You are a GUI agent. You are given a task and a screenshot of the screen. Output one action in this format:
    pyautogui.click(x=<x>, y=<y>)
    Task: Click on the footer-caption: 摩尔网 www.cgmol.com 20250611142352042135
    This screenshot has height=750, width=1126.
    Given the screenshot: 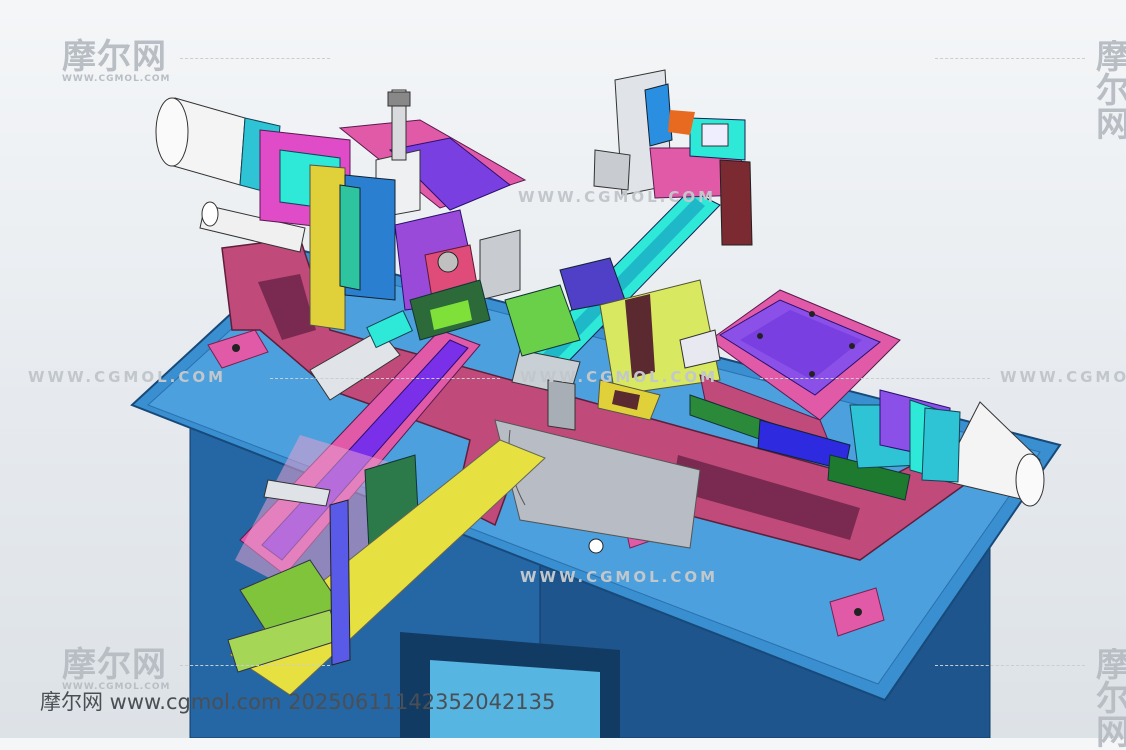 What is the action you would take?
    pyautogui.click(x=298, y=702)
    